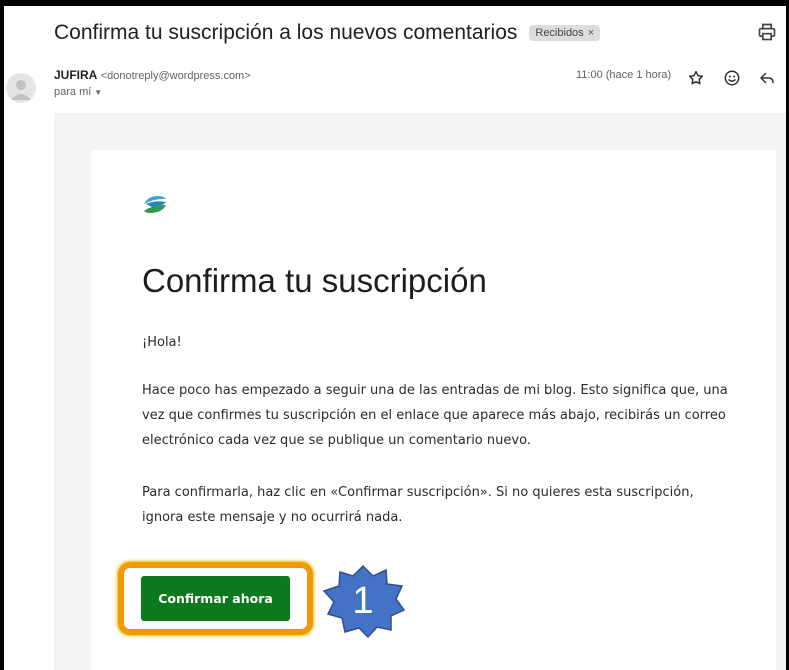 This screenshot has width=789, height=670. I want to click on screenshot-frame-top, so click(394, 3).